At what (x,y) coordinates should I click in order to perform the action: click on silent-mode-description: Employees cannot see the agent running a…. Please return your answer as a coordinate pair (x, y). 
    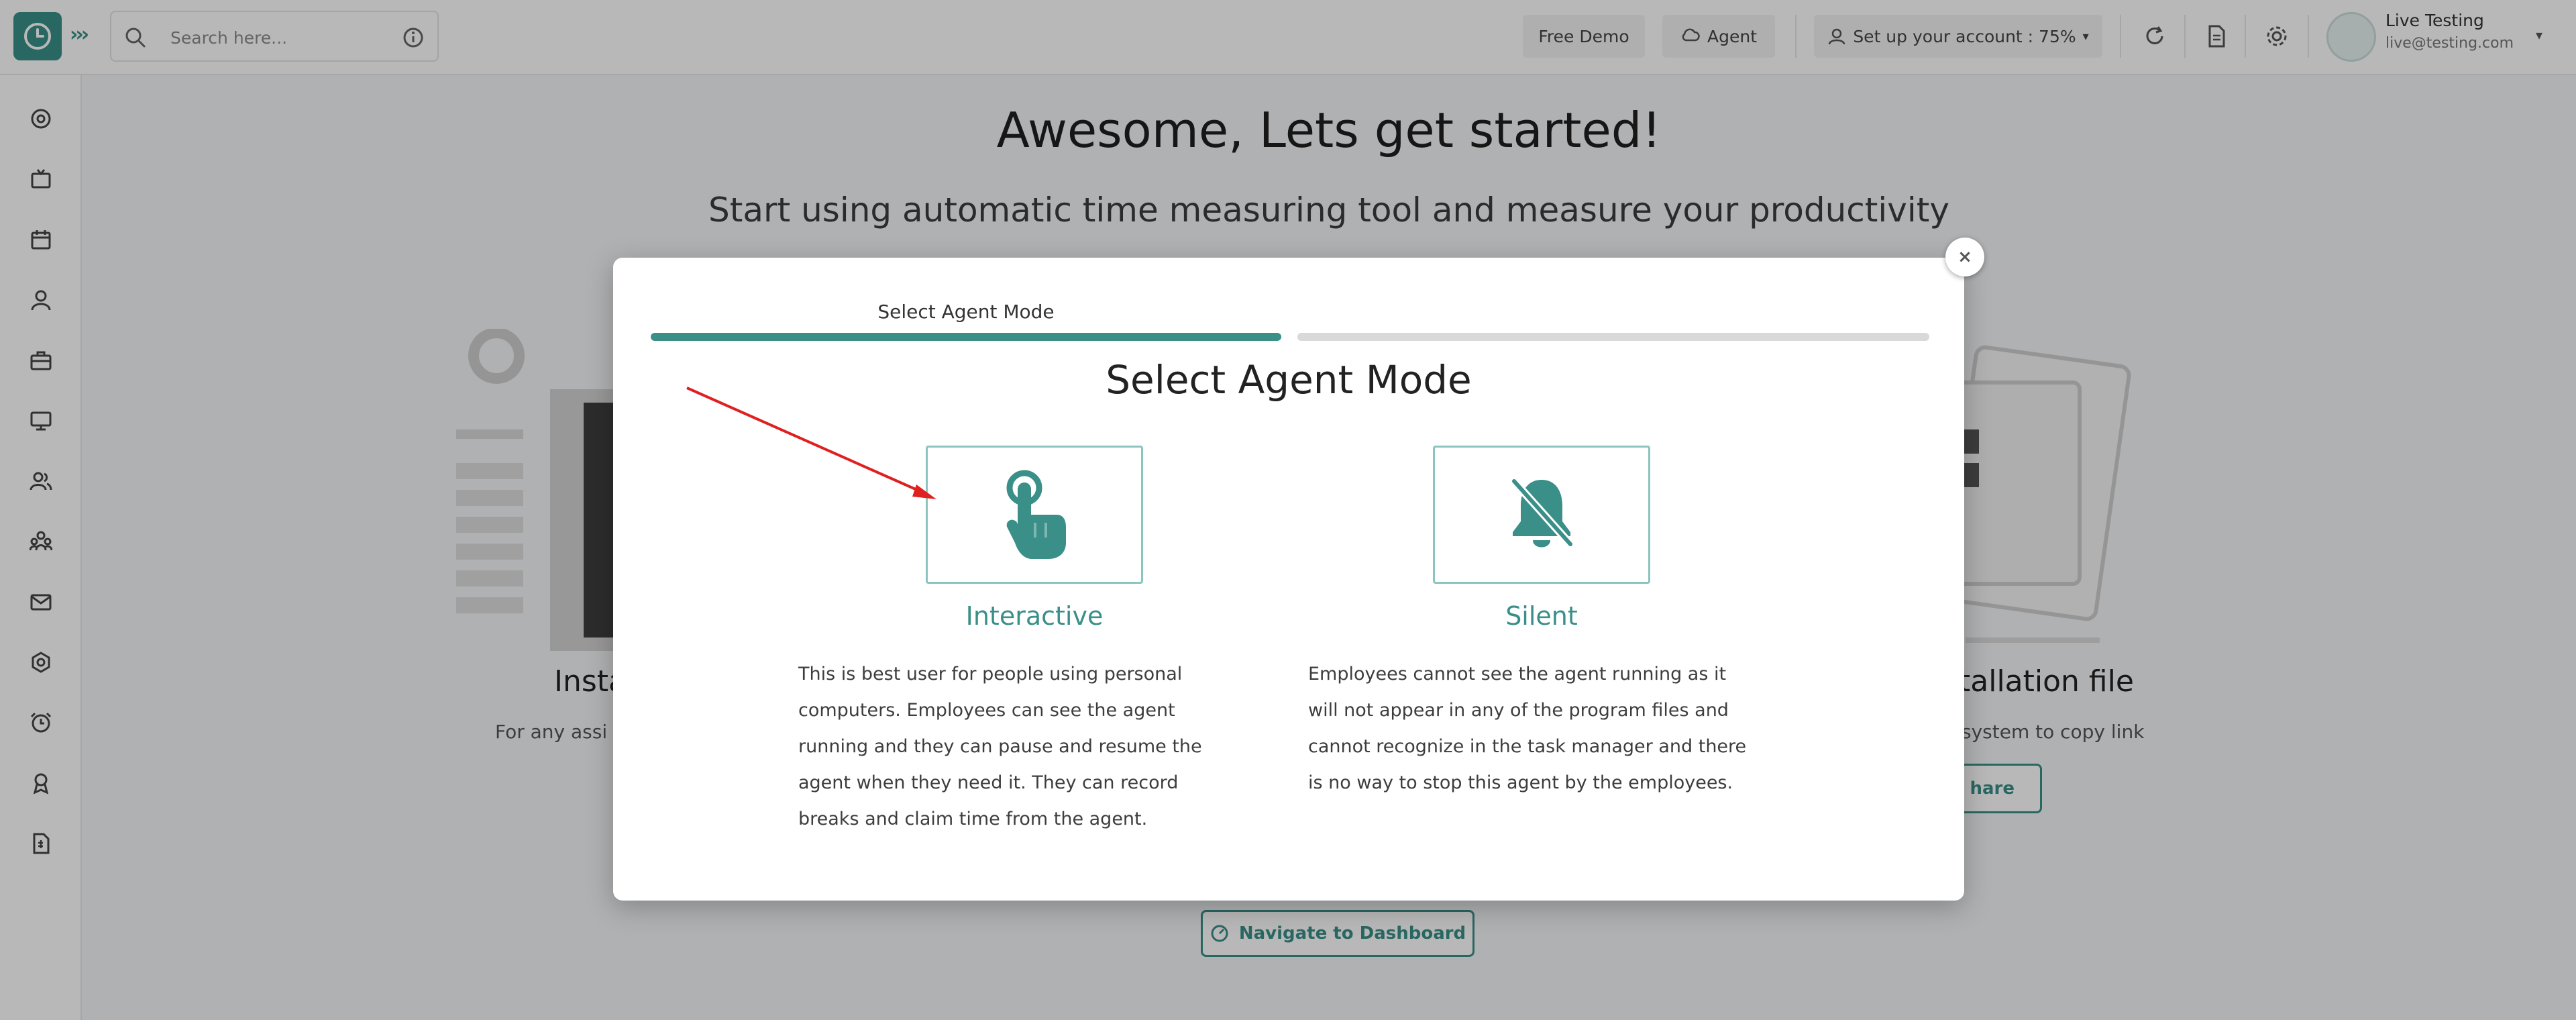
    Looking at the image, I should click on (1527, 729).